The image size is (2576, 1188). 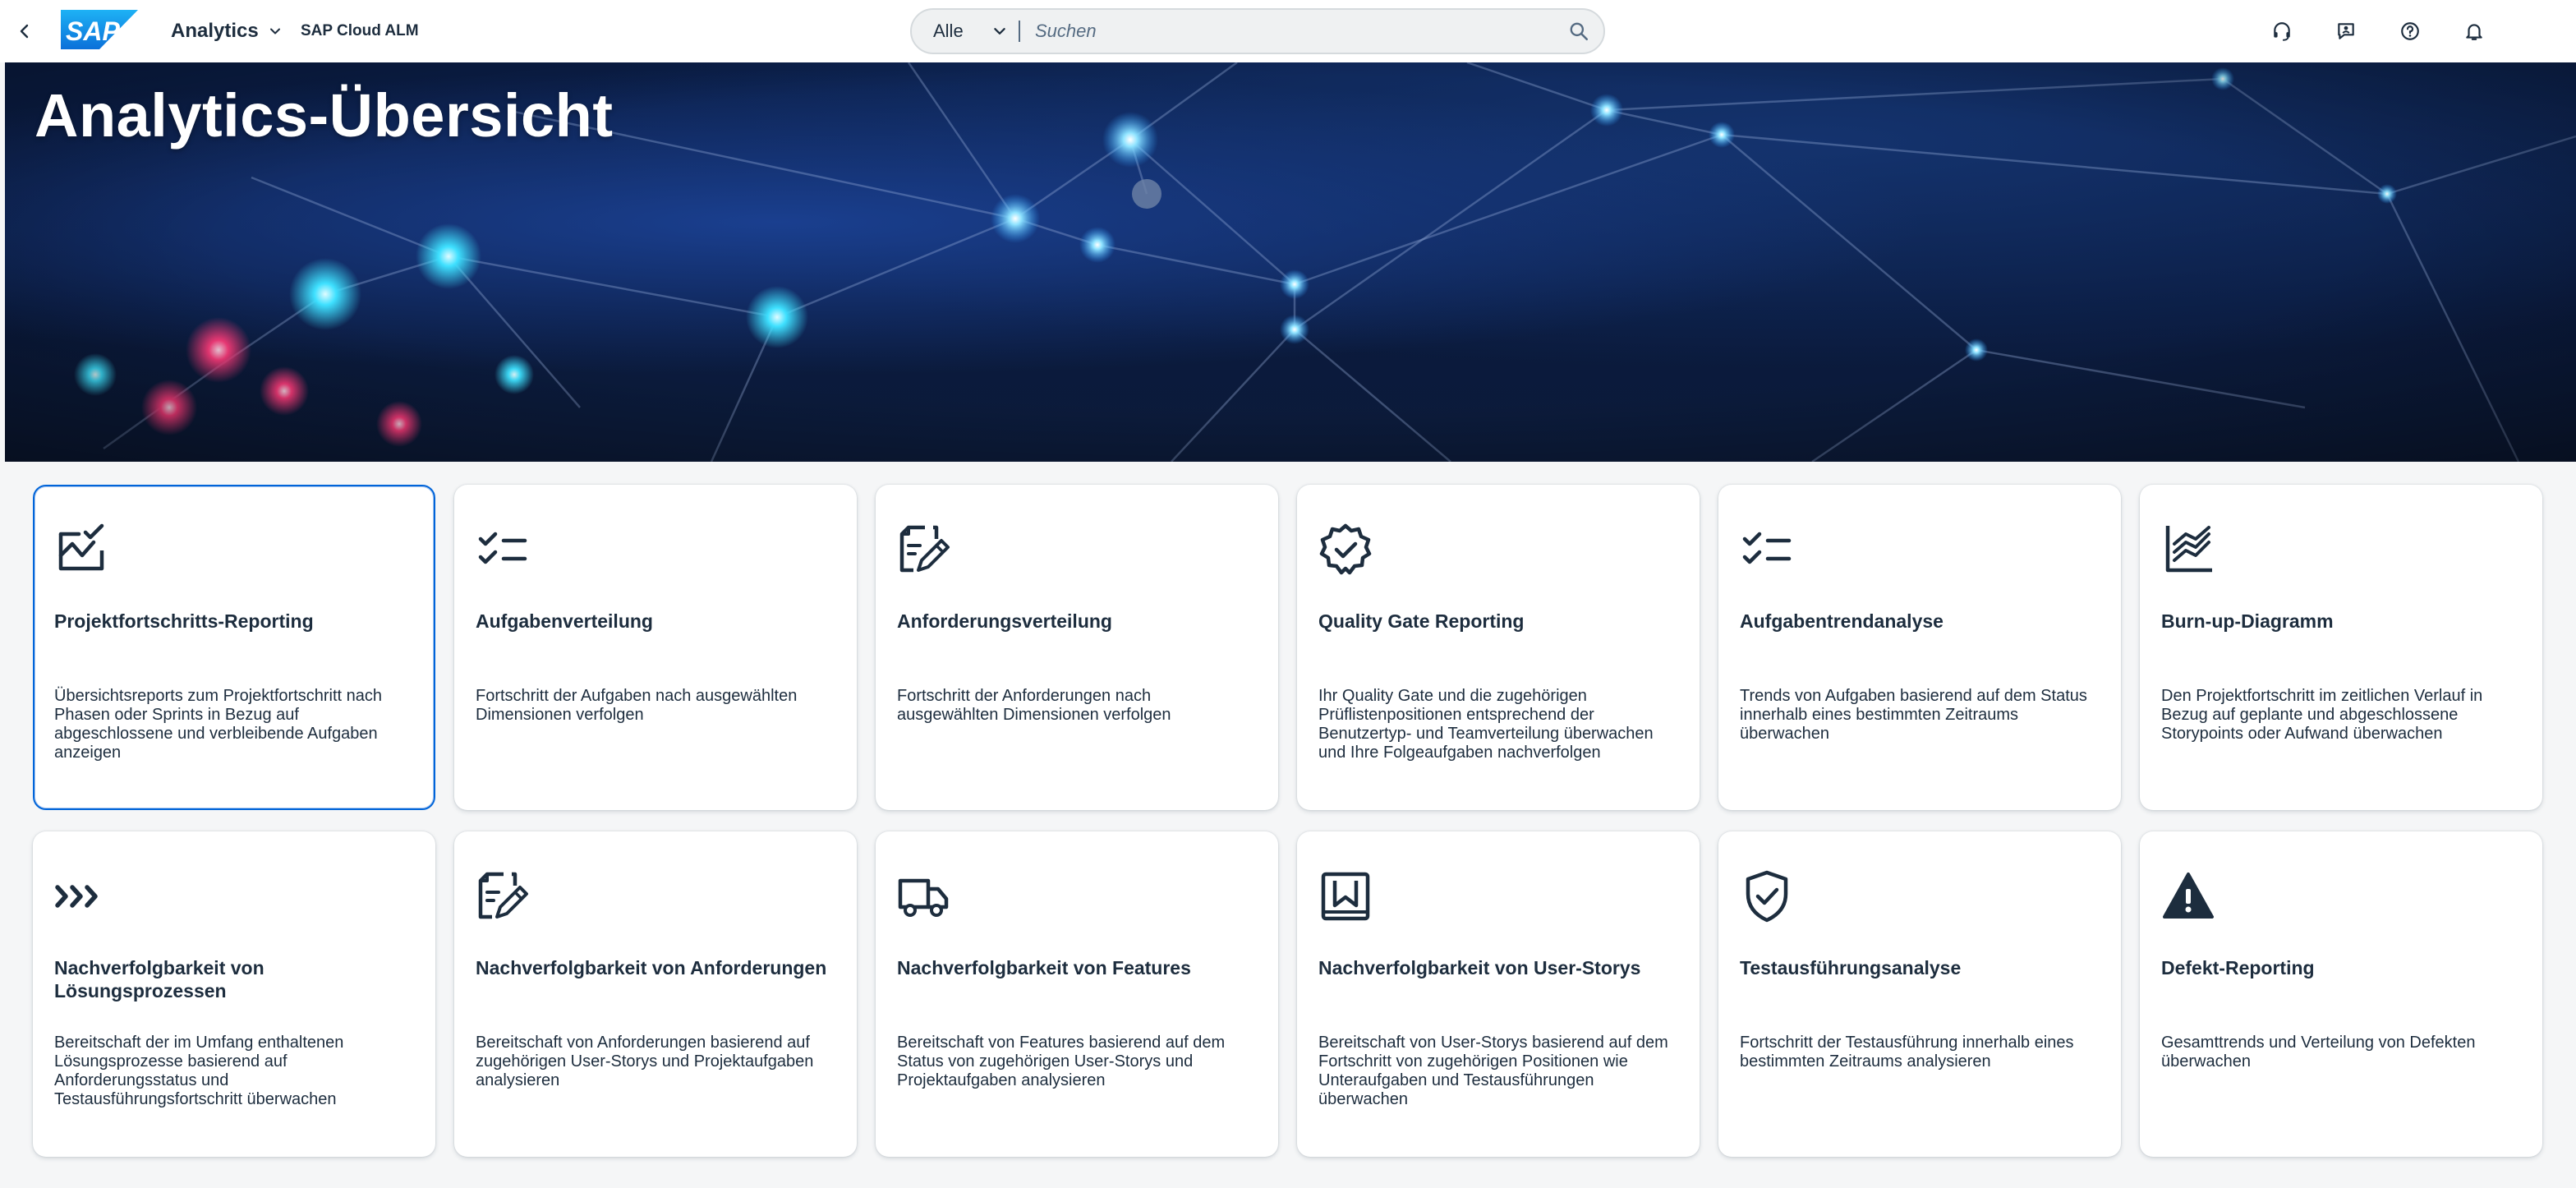 What do you see at coordinates (1842, 621) in the screenshot?
I see `tile-title: Aufgabentrendanalyse` at bounding box center [1842, 621].